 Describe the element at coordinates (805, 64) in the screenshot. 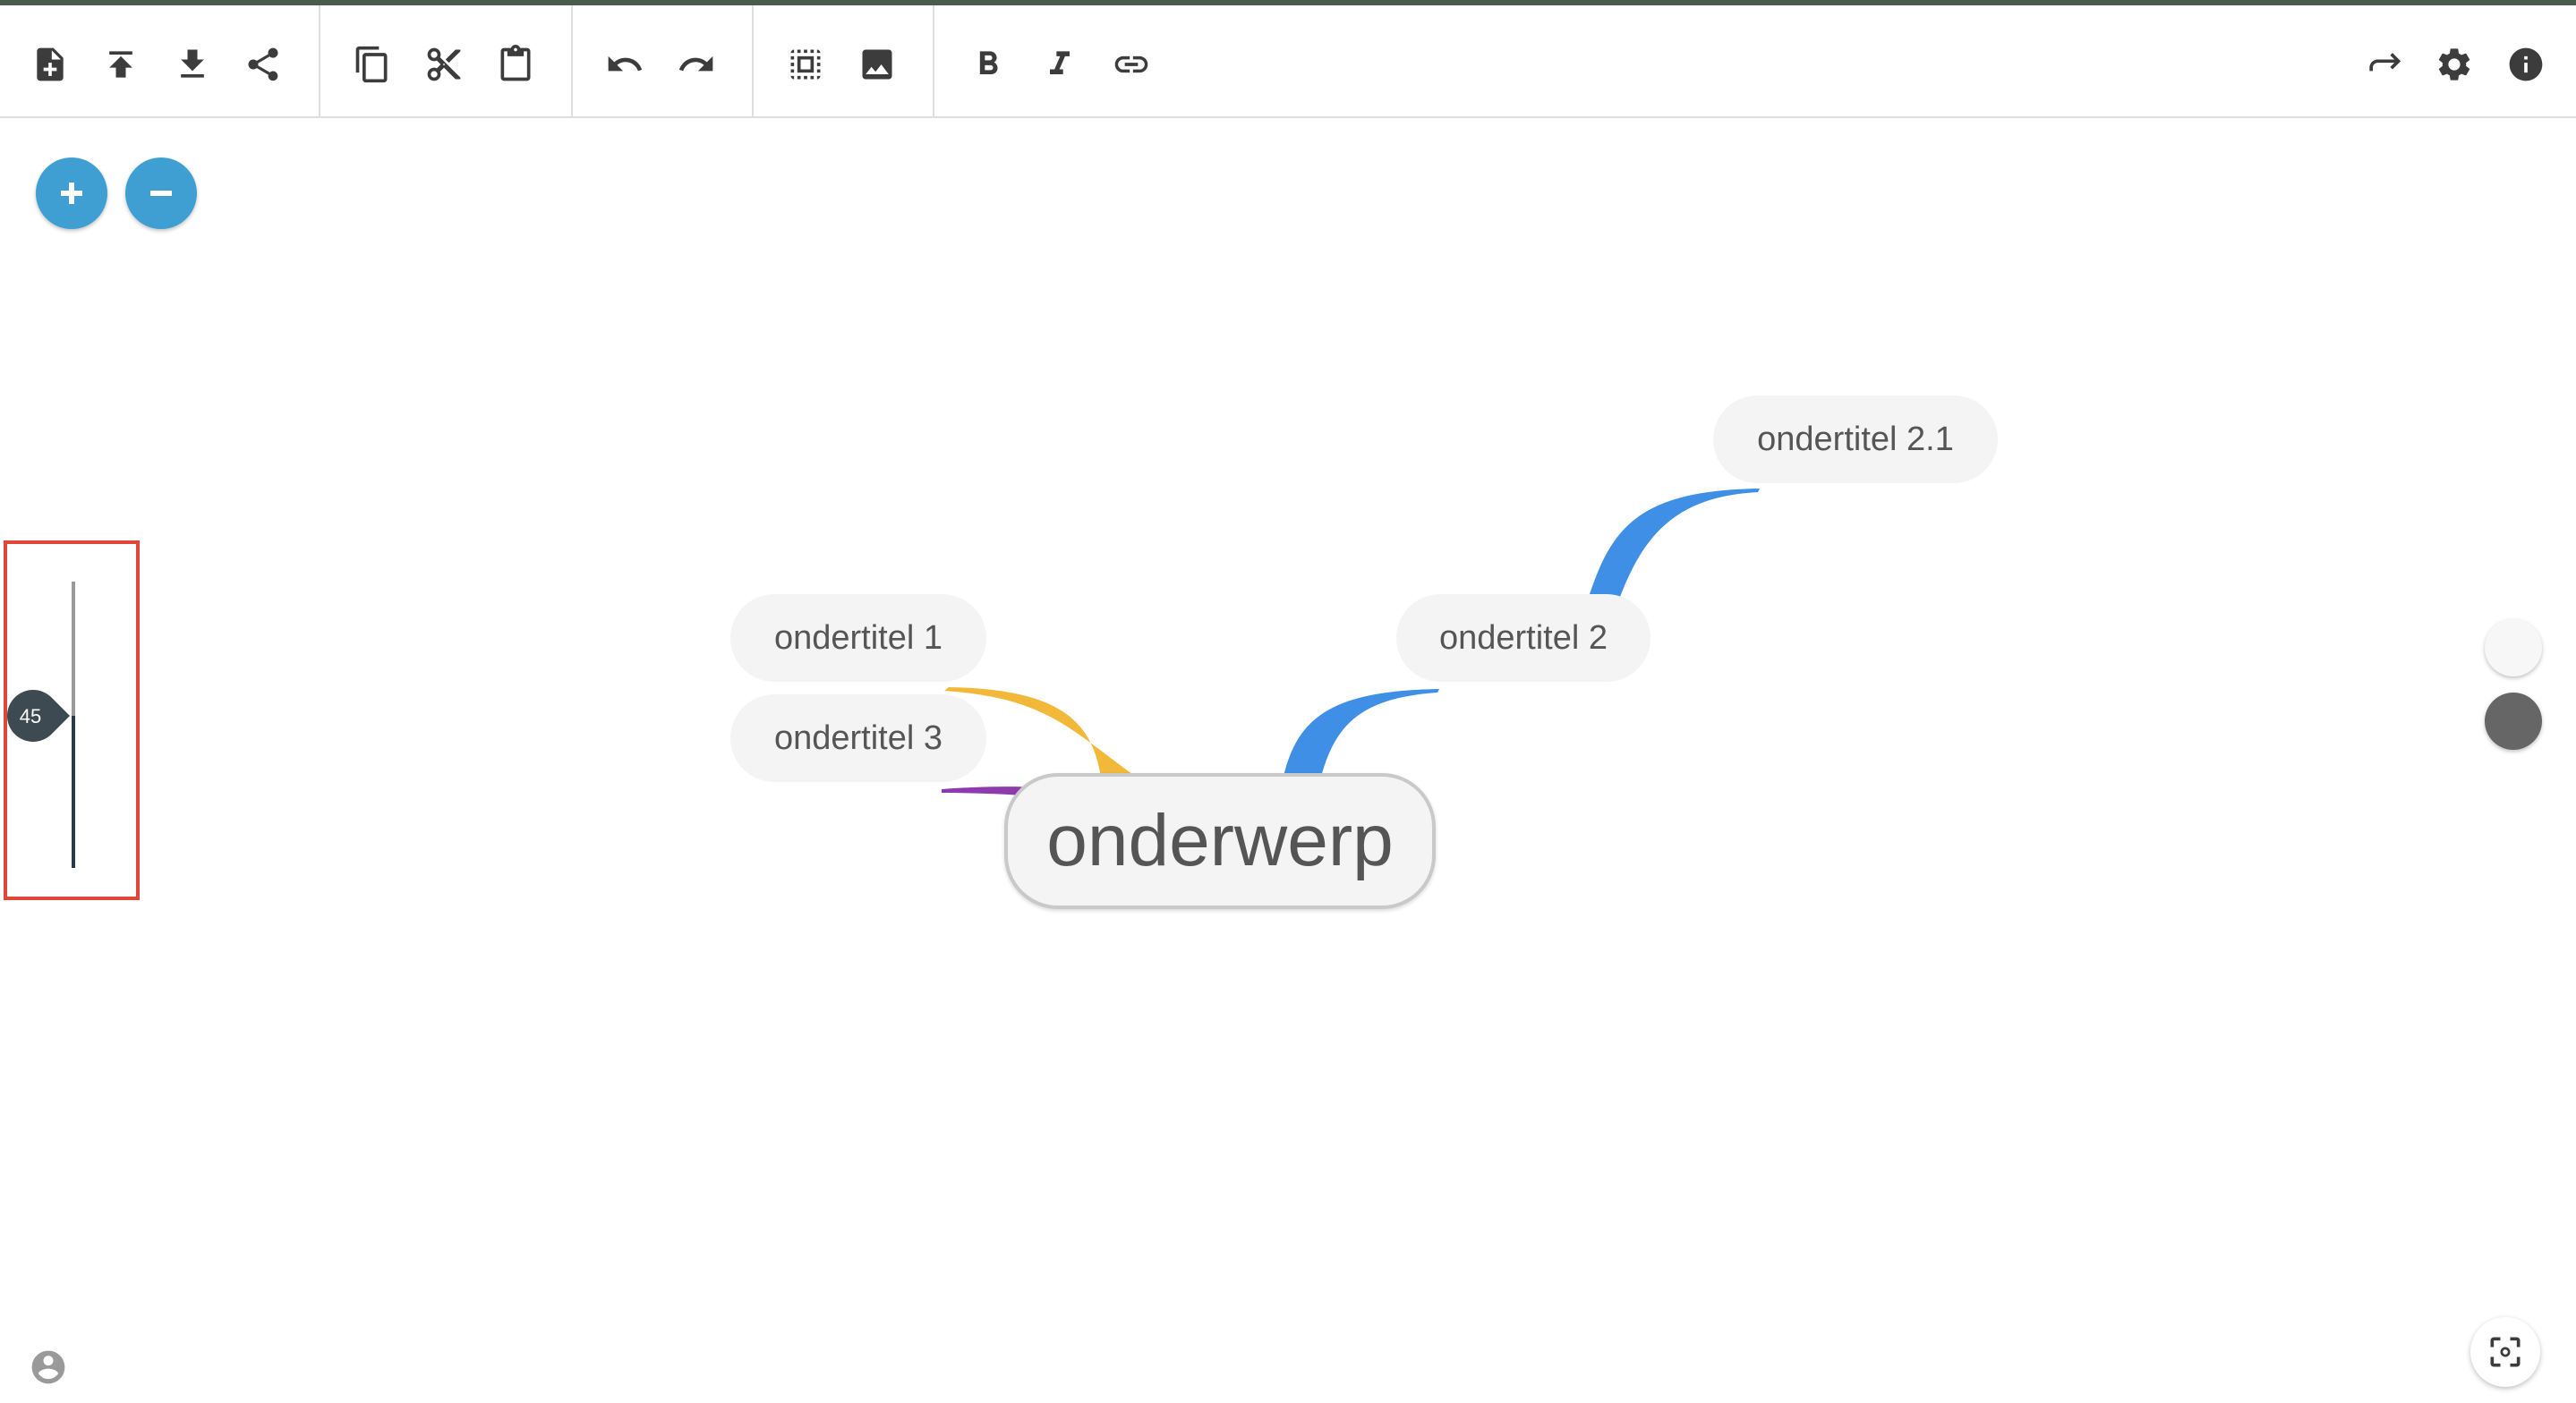

I see `select-all-icon` at that location.